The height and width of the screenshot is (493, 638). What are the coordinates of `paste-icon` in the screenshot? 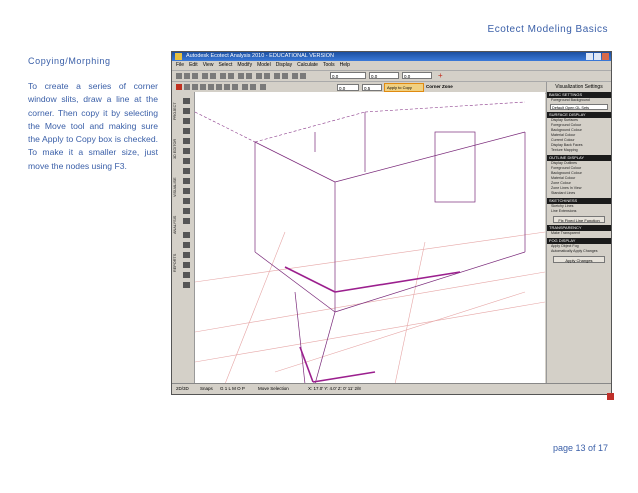 It's located at (231, 76).